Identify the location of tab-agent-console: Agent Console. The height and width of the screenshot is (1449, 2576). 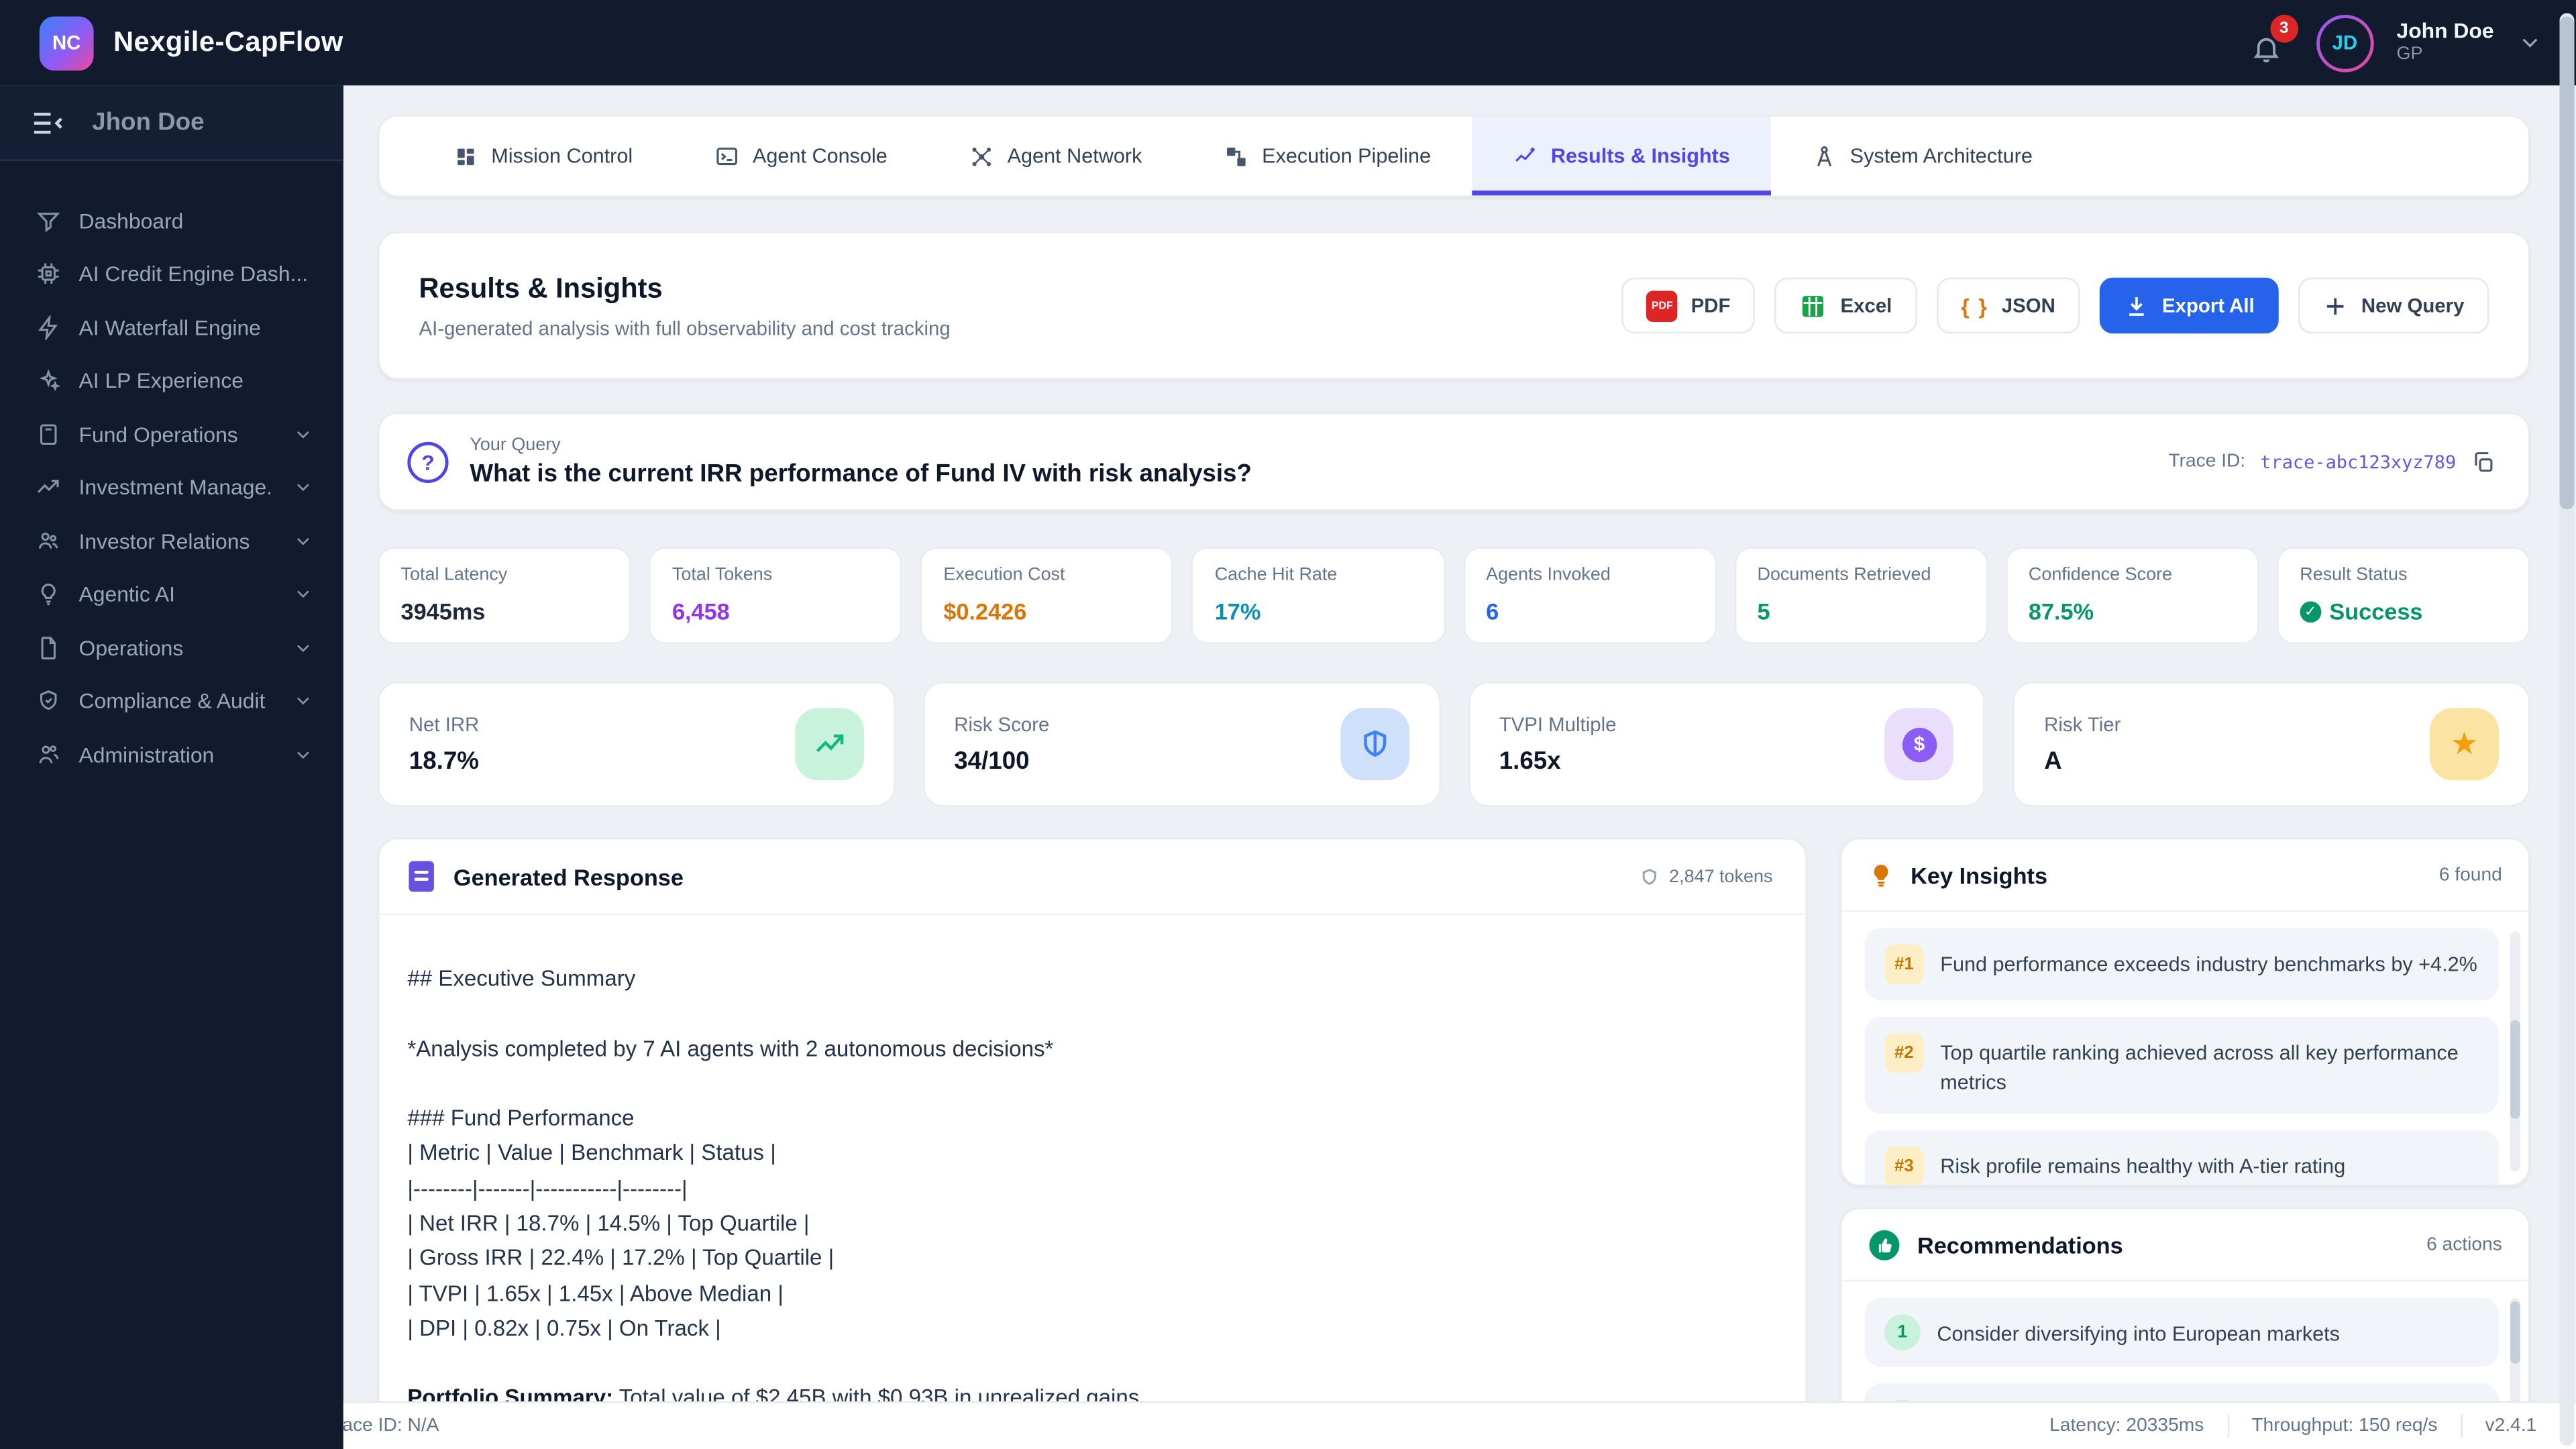
(801, 156).